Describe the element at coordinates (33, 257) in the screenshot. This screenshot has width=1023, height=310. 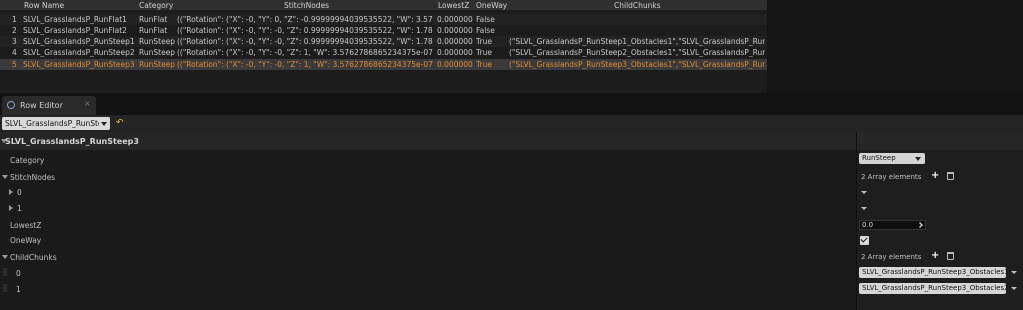
I see `childchunks-label: ChildChunks` at that location.